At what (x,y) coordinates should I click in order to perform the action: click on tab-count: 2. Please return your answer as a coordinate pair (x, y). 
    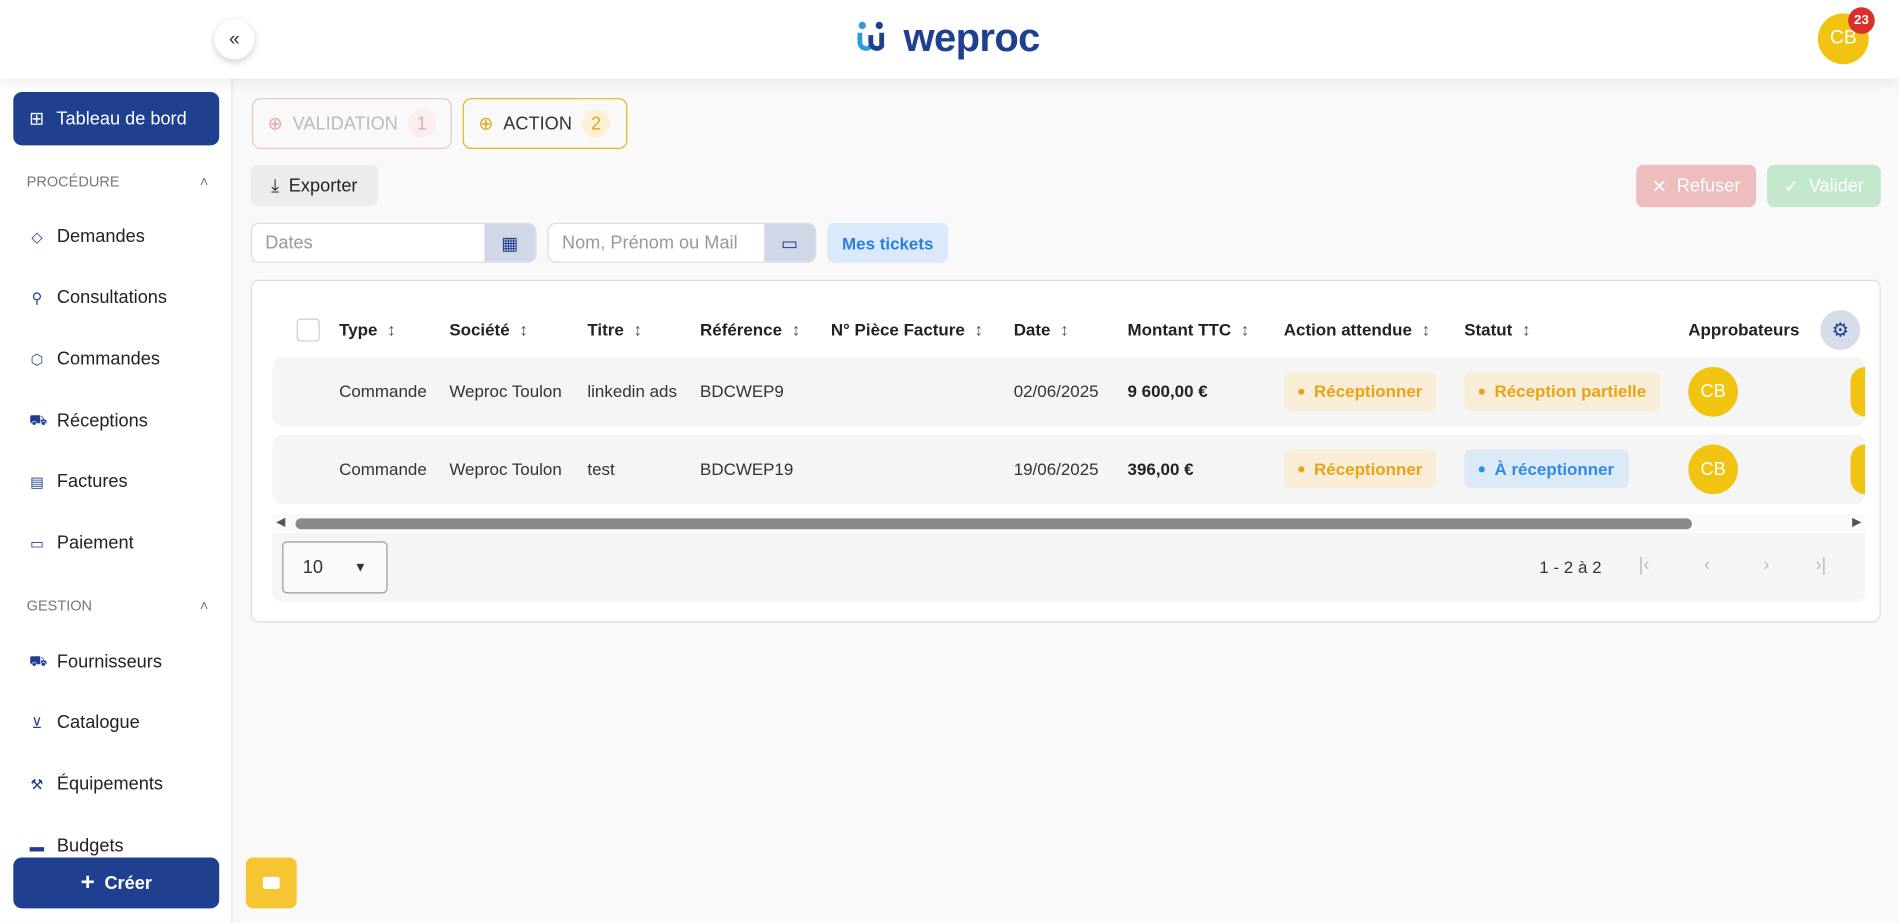
    Looking at the image, I should click on (596, 123).